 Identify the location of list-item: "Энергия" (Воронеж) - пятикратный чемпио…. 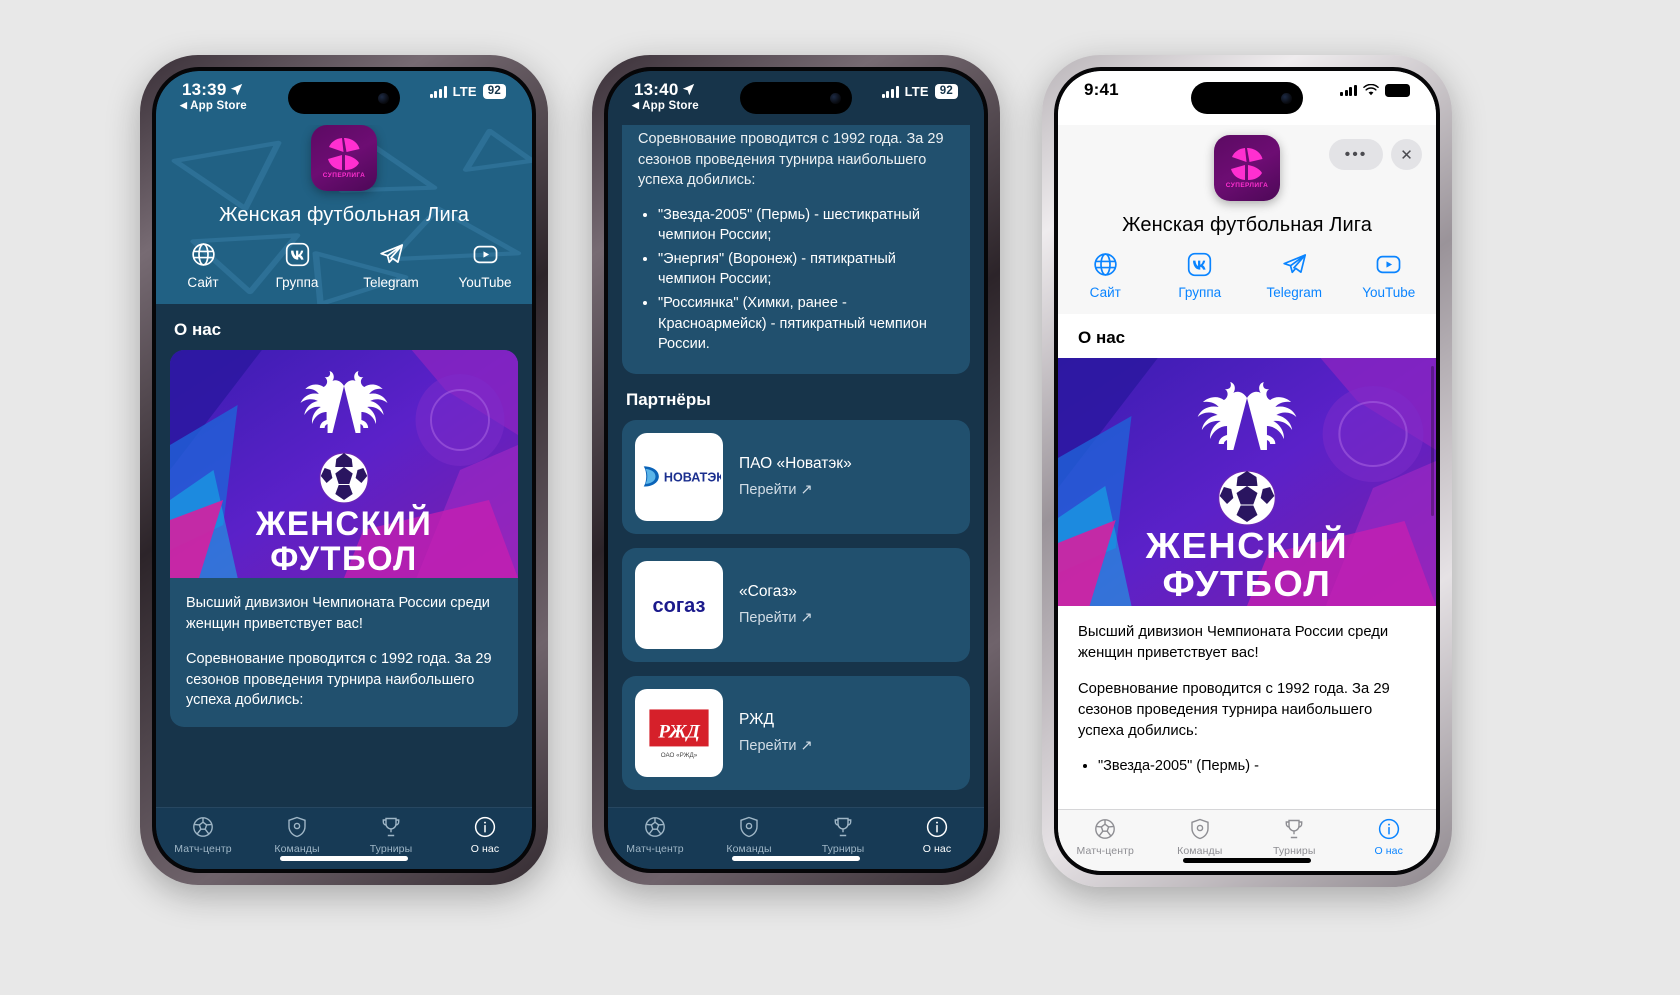
(806, 269).